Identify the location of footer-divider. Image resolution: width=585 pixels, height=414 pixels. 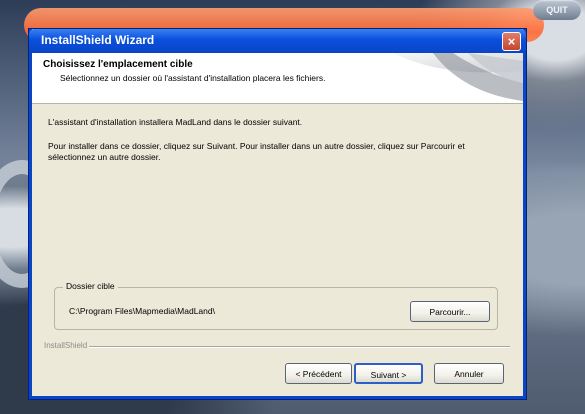
(277, 346).